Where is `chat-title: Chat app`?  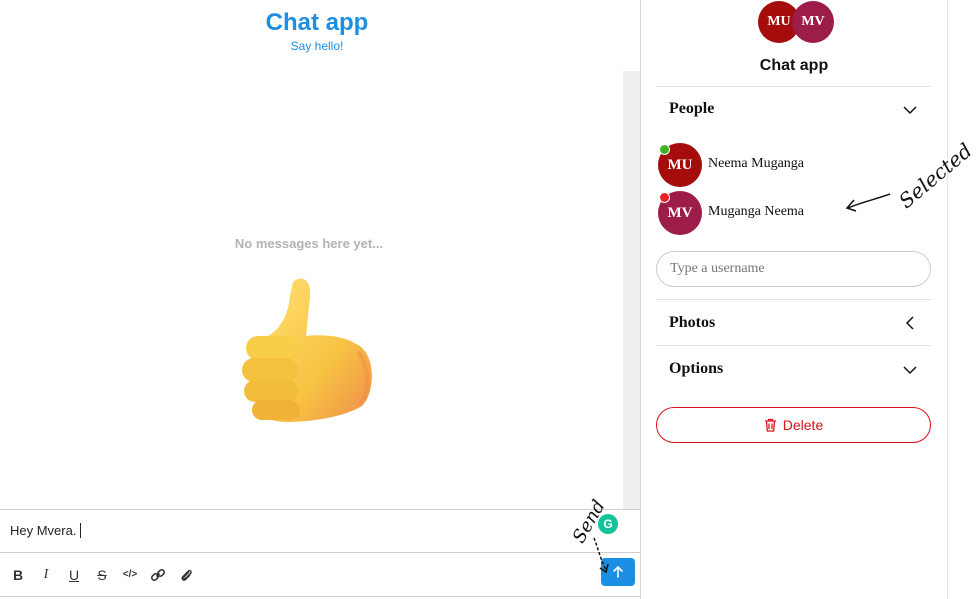
chat-title: Chat app is located at coordinates (317, 22).